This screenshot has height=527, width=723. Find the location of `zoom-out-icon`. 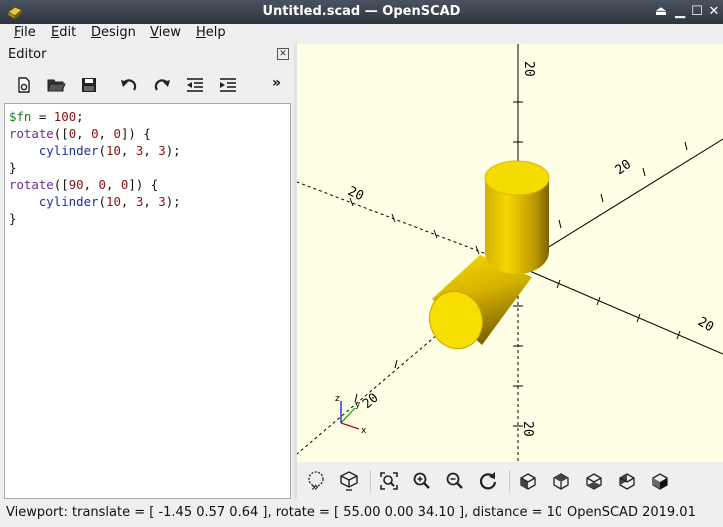

zoom-out-icon is located at coordinates (454, 480).